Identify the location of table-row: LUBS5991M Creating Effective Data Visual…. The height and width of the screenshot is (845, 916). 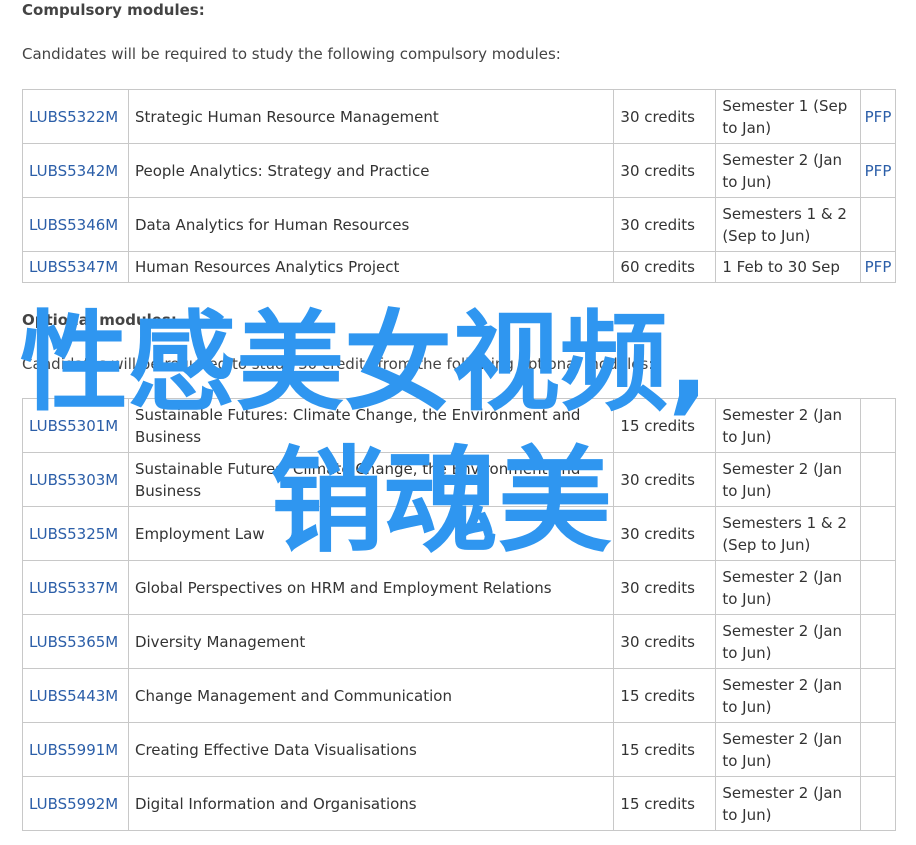
(459, 749).